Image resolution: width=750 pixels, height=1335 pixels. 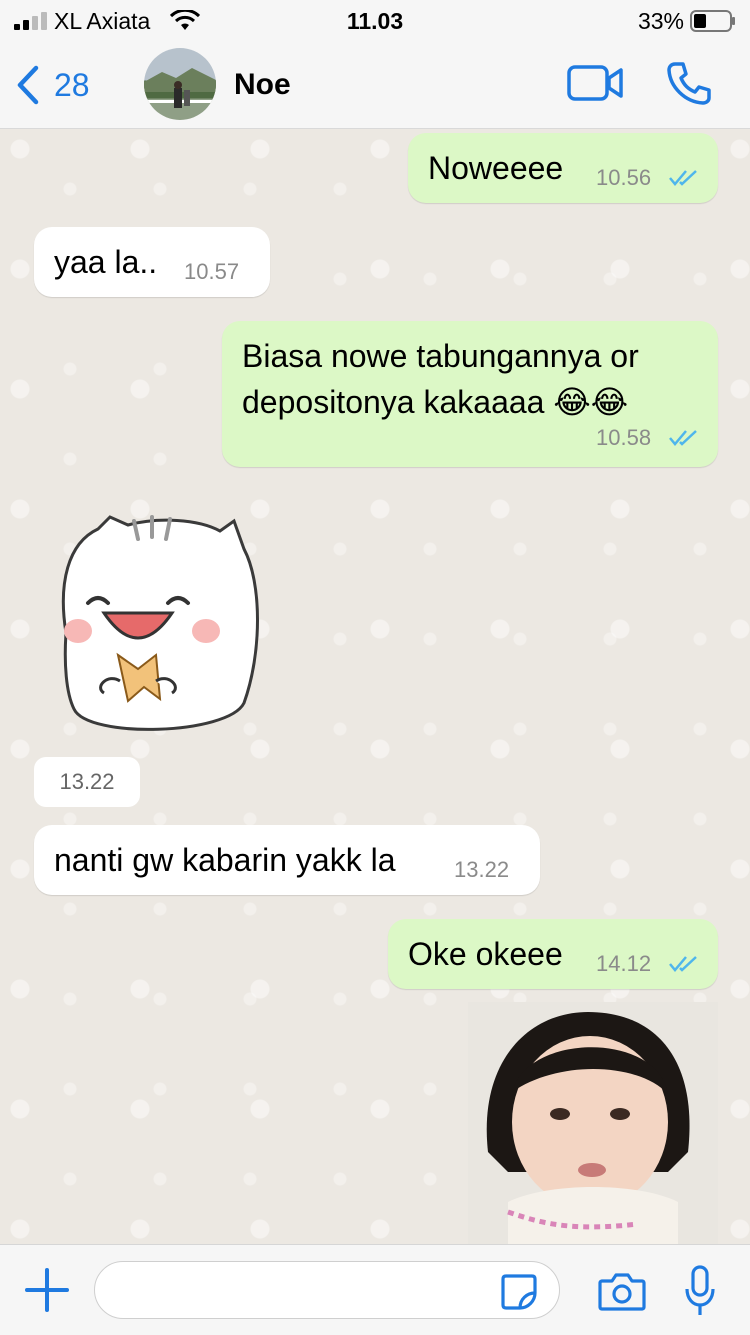 I want to click on message-bubble-incoming: nanti gw kabarin yakk la 13.22, so click(x=287, y=860).